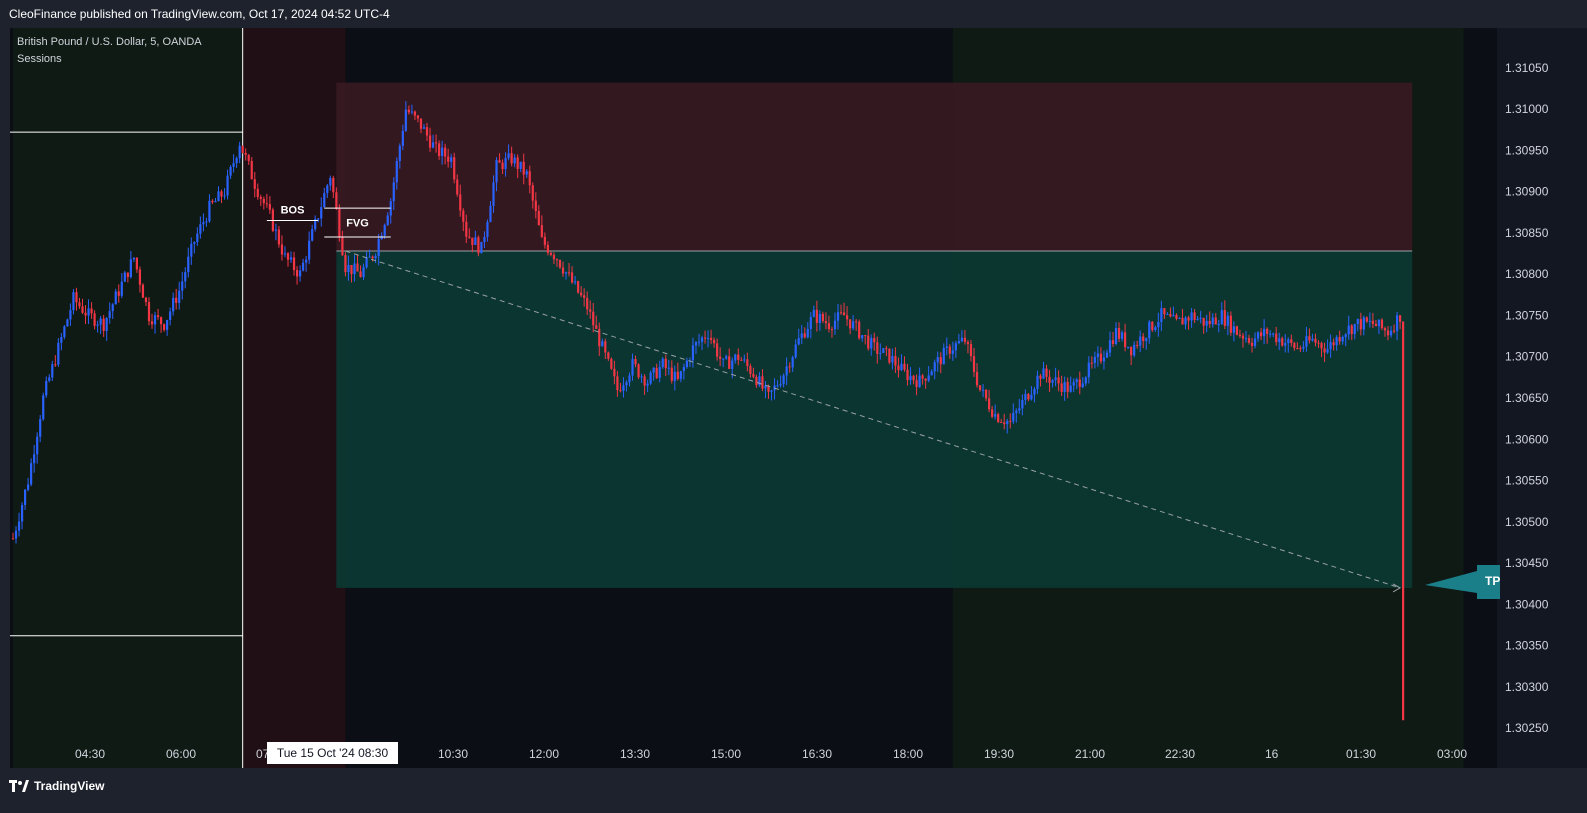 The image size is (1587, 813). I want to click on right-panel-strip, so click(1572, 398).